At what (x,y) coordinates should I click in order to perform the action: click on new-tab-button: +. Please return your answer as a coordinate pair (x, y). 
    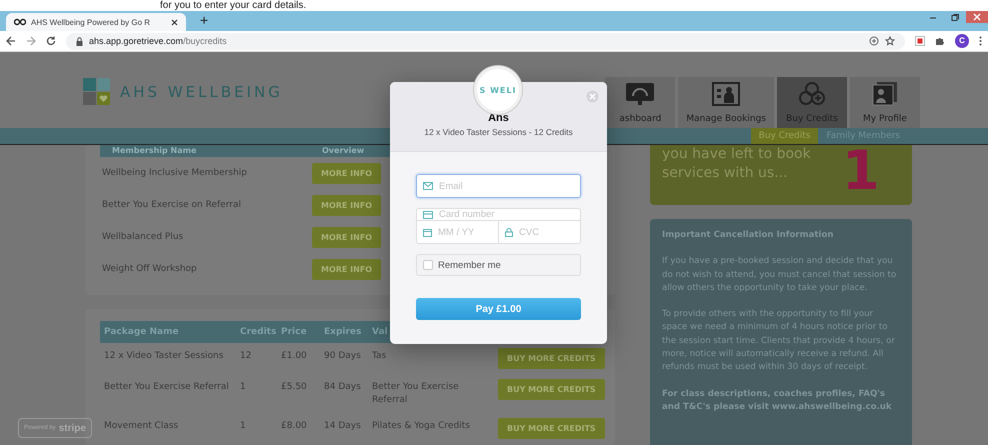
    Looking at the image, I should click on (204, 20).